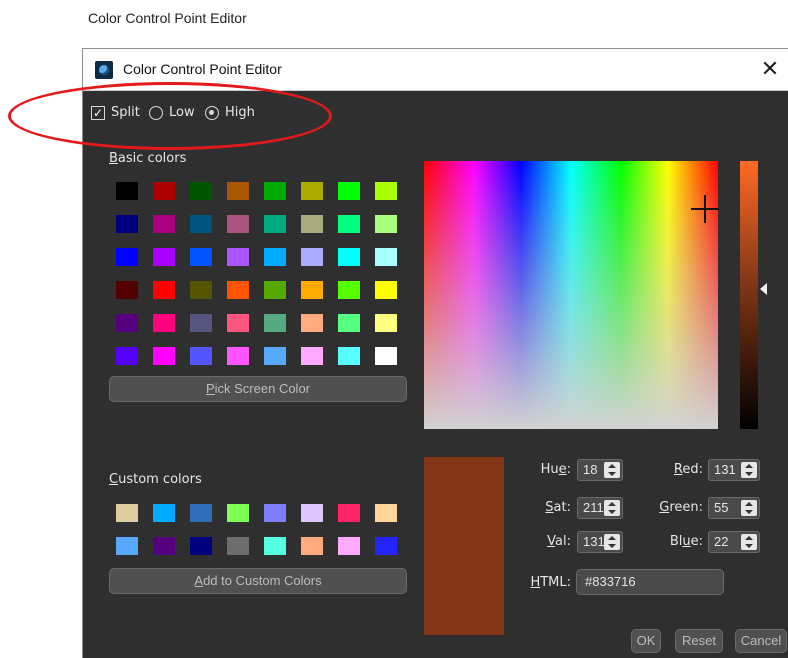 The image size is (788, 658). Describe the element at coordinates (749, 542) in the screenshot. I see `blue-stepper-icon` at that location.